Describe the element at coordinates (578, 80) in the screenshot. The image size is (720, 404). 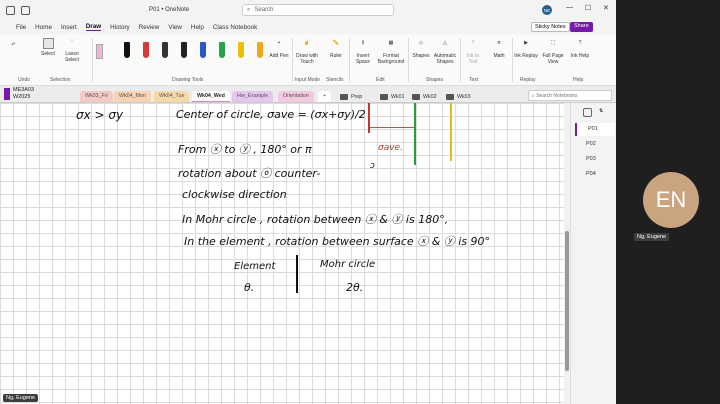
I see `group-label-help: Help` at that location.